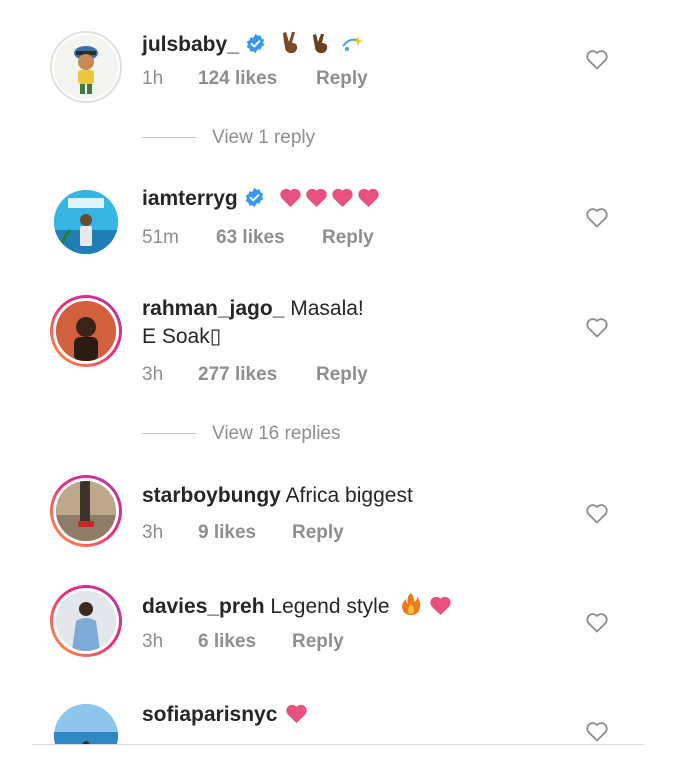 This screenshot has height=761, width=674. I want to click on username: starboybungy, so click(211, 495).